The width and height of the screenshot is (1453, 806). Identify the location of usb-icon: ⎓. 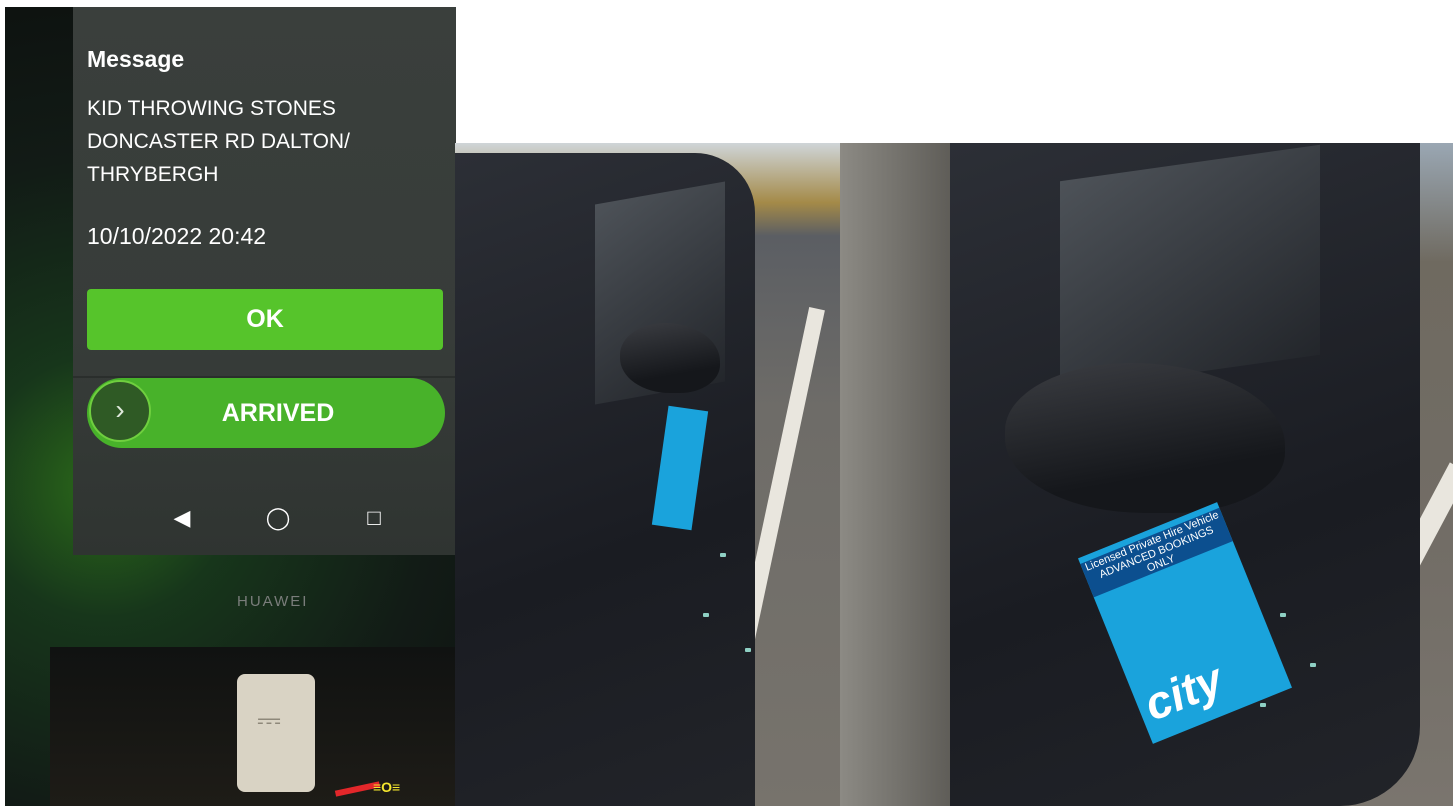
(269, 720).